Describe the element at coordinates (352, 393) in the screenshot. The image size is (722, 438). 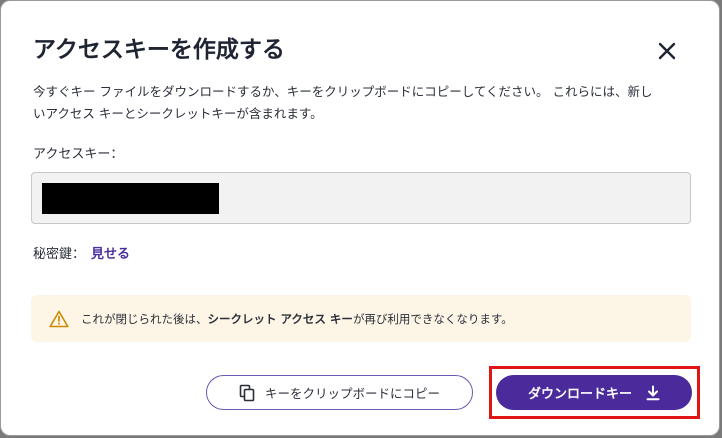
I see `copy-button-label: キーをクリップボードにコピー` at that location.